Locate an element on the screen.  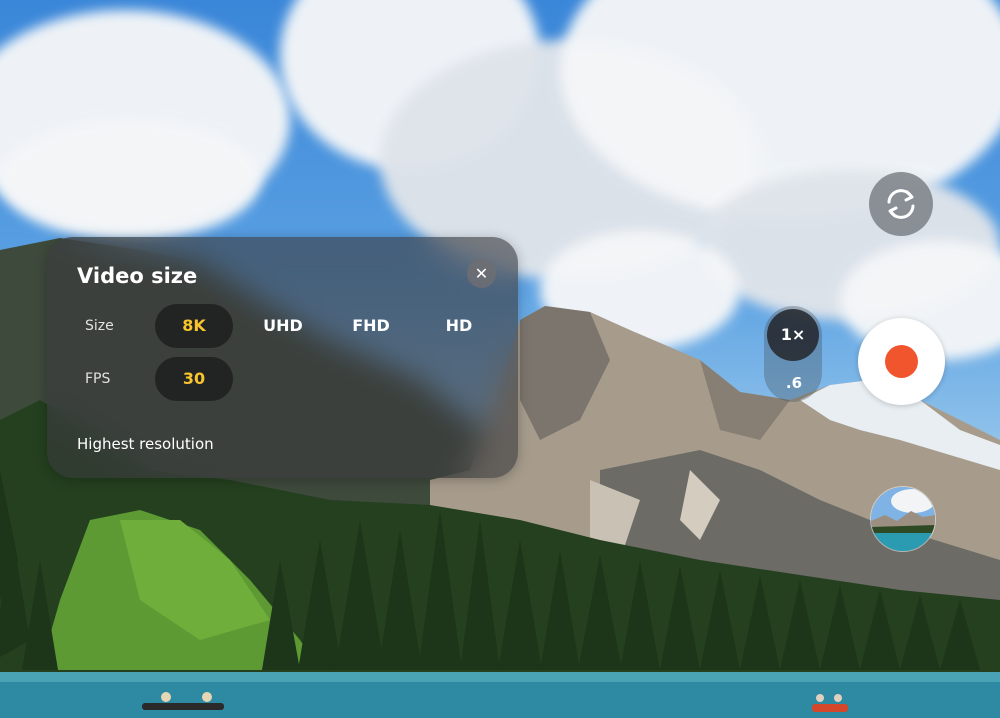
panel-title: Video size is located at coordinates (137, 276).